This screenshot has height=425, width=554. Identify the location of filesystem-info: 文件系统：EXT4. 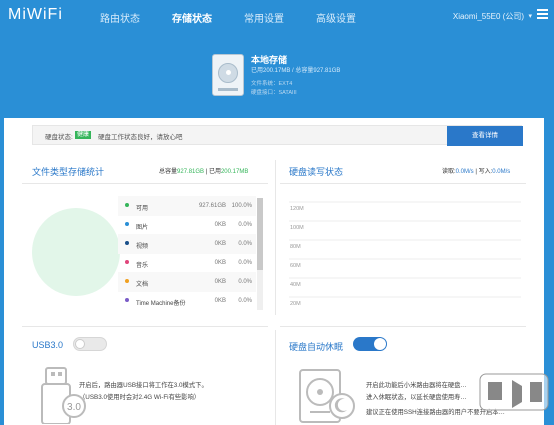
(272, 84).